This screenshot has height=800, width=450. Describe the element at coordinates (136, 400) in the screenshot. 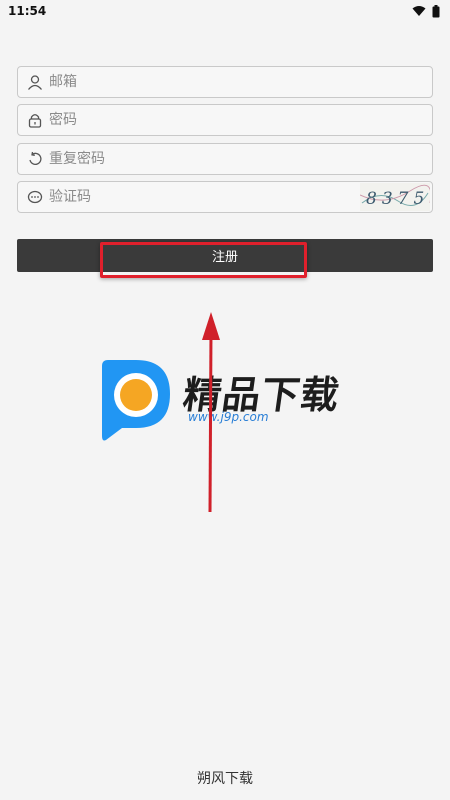

I see `p-logo-icon` at that location.